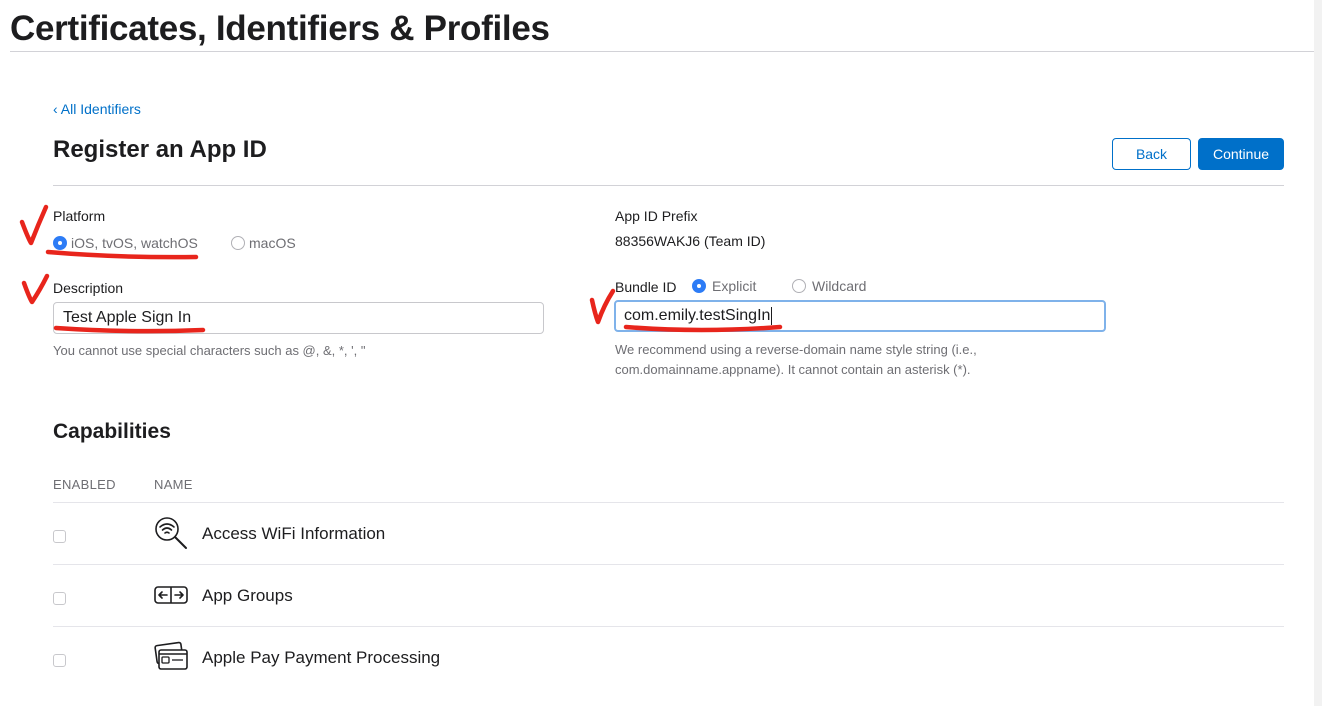 This screenshot has width=1322, height=706. I want to click on platform-option-macos-label: macOS, so click(272, 243).